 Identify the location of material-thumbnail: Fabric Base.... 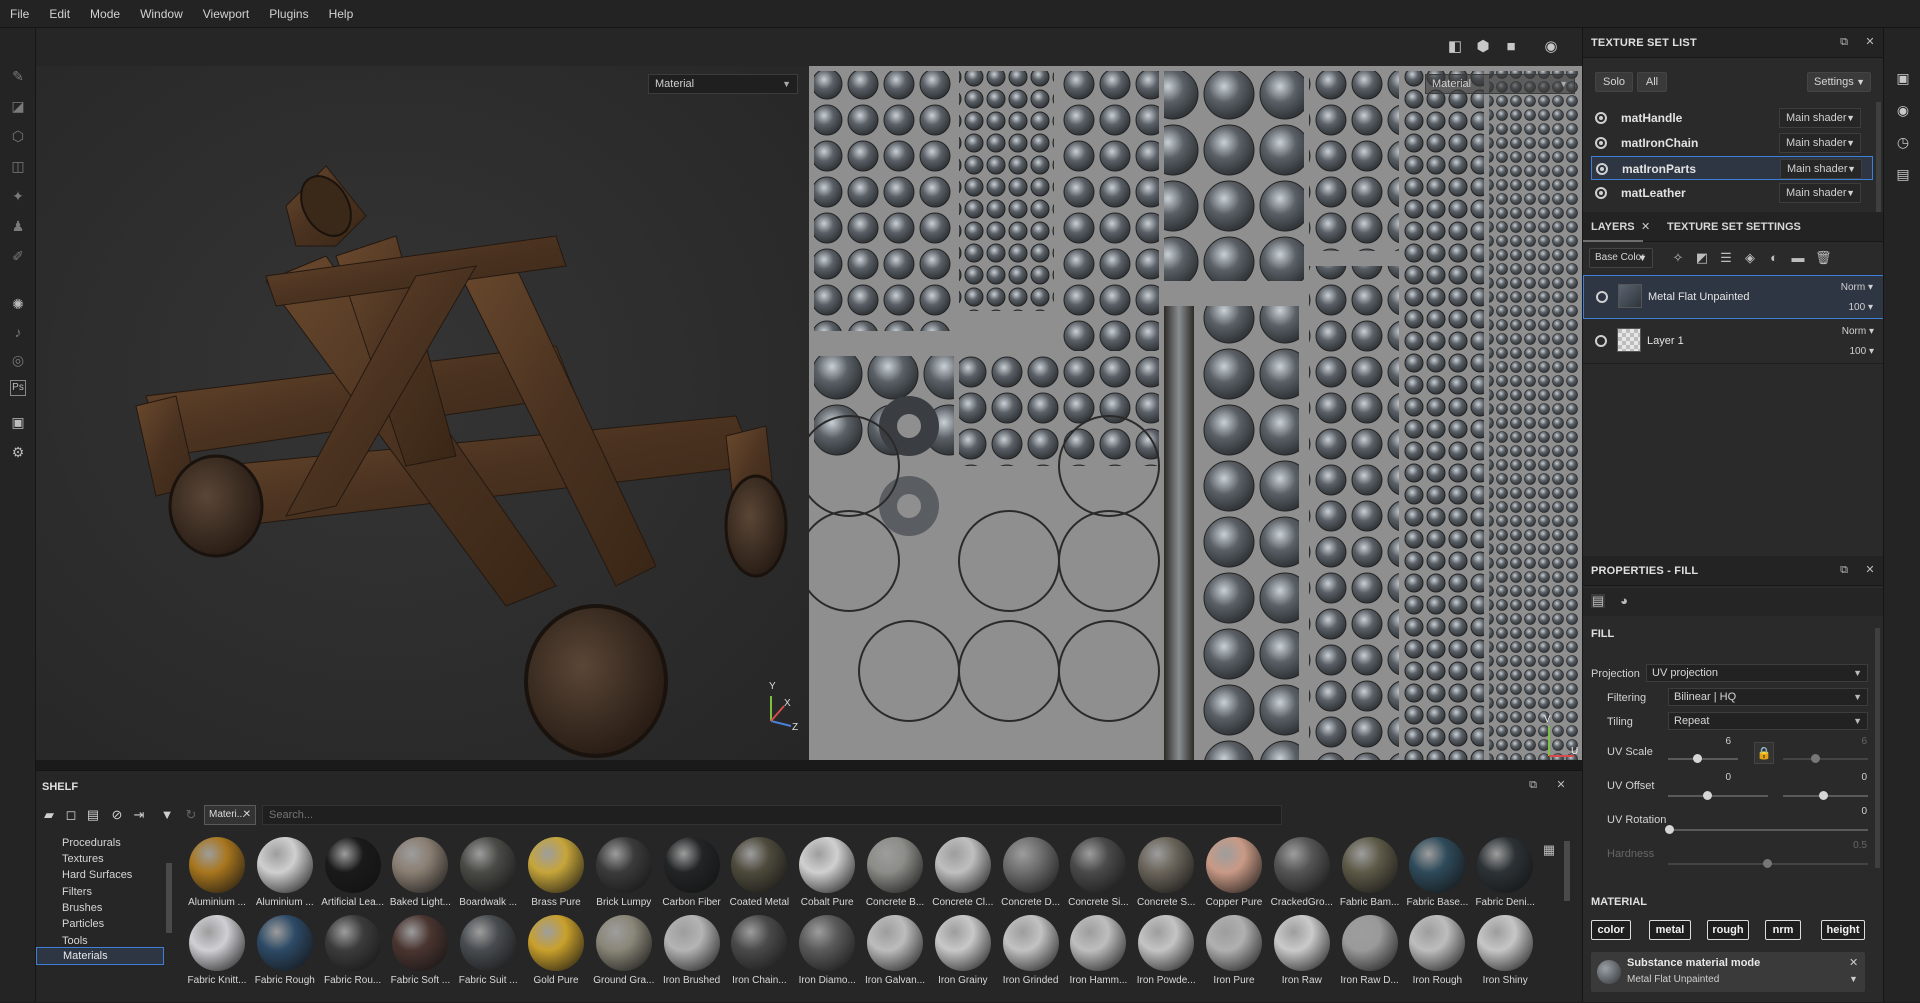
(1437, 873).